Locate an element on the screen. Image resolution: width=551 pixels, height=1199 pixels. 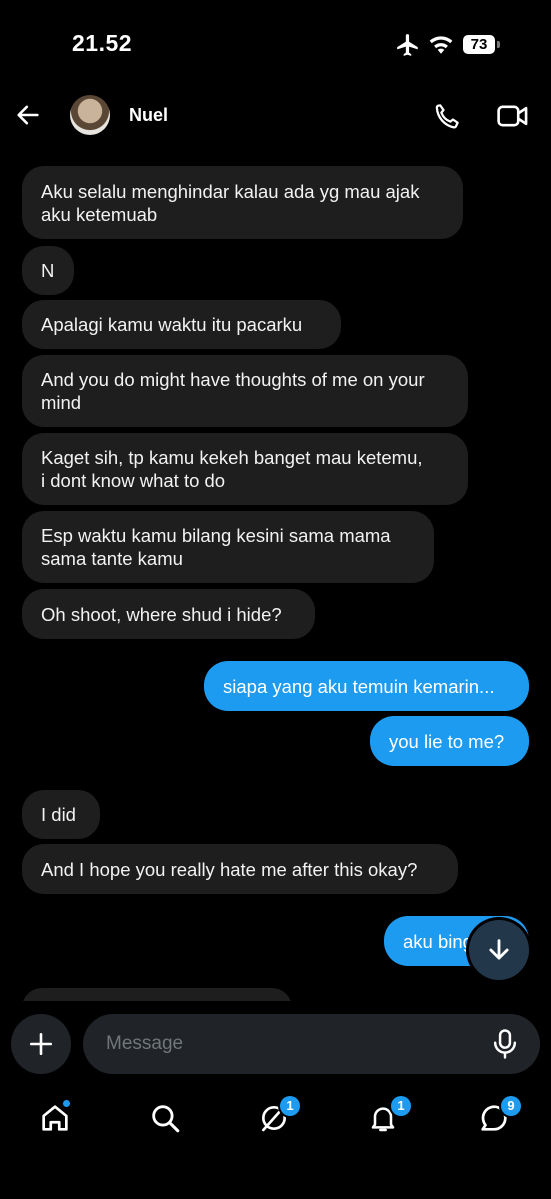
back-arrow-icon is located at coordinates (28, 115).